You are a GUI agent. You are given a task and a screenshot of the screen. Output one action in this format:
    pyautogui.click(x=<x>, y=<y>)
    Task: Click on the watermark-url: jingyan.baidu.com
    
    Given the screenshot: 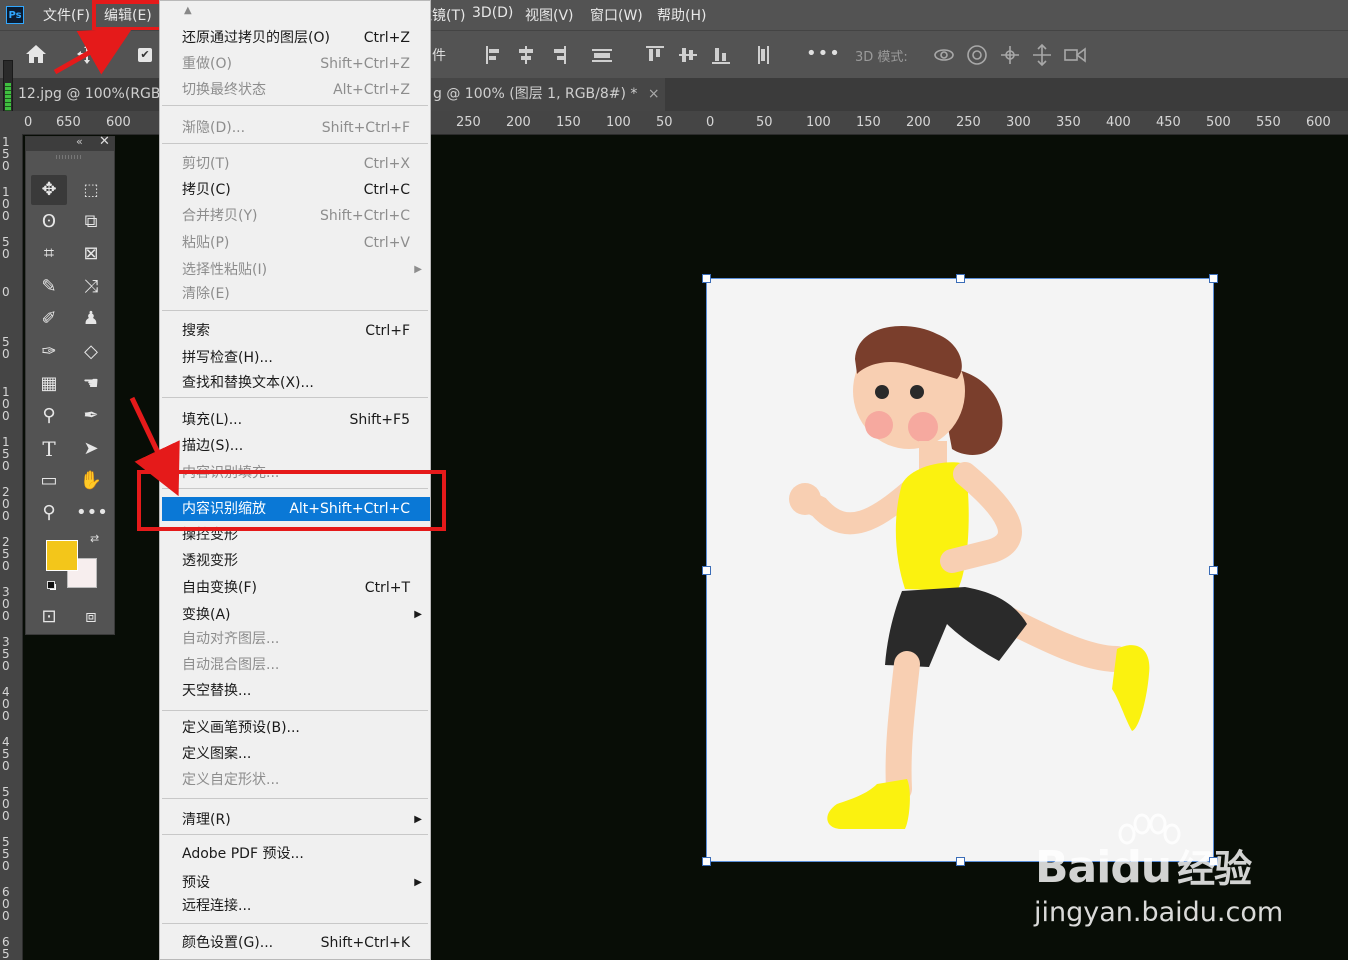 What is the action you would take?
    pyautogui.click(x=1159, y=912)
    